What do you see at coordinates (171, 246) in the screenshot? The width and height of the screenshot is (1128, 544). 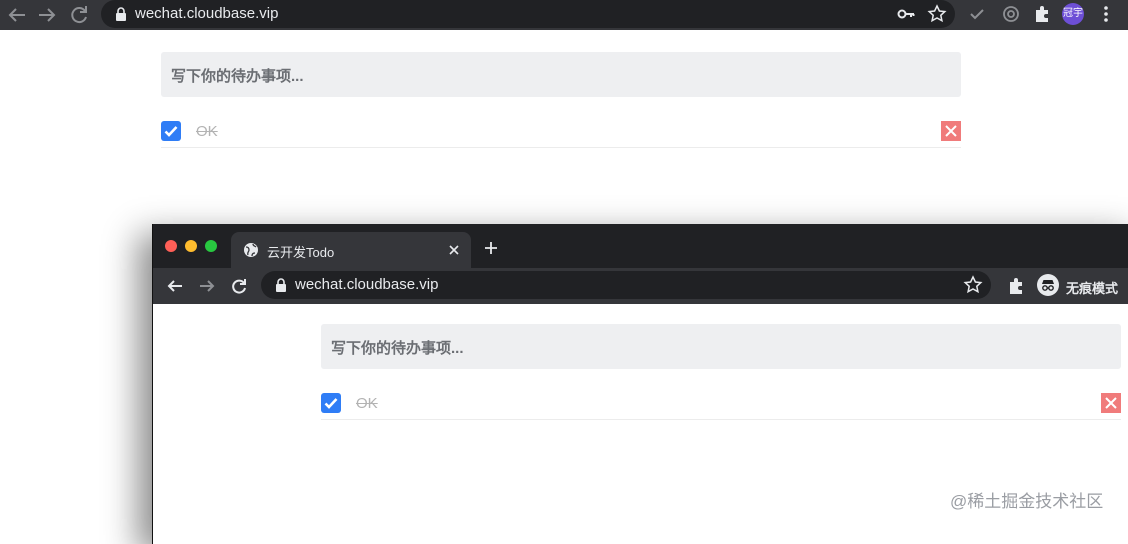 I see `close-window-button` at bounding box center [171, 246].